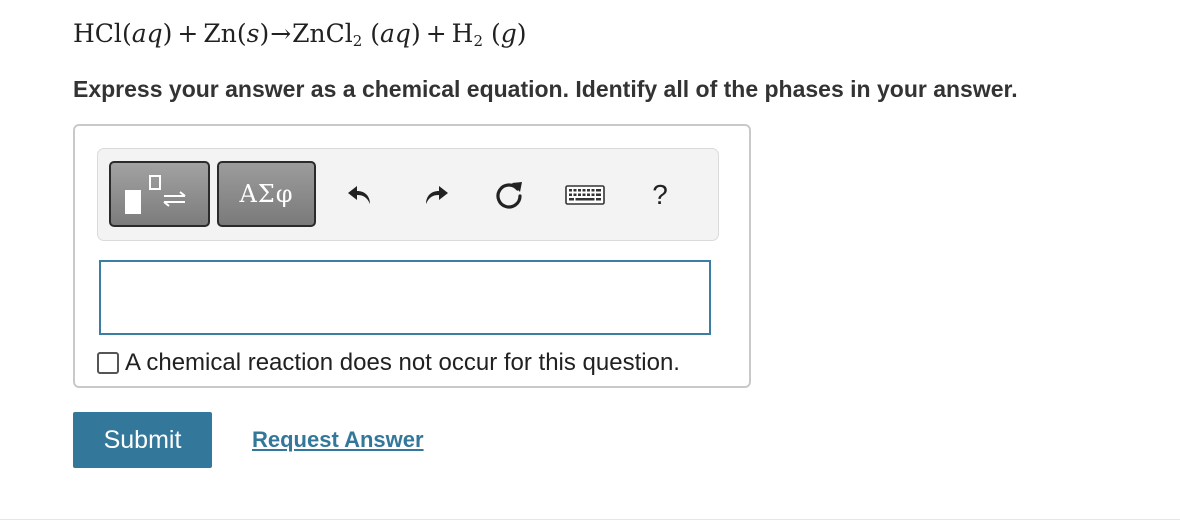 The height and width of the screenshot is (522, 1180). I want to click on reset-button, so click(509, 195).